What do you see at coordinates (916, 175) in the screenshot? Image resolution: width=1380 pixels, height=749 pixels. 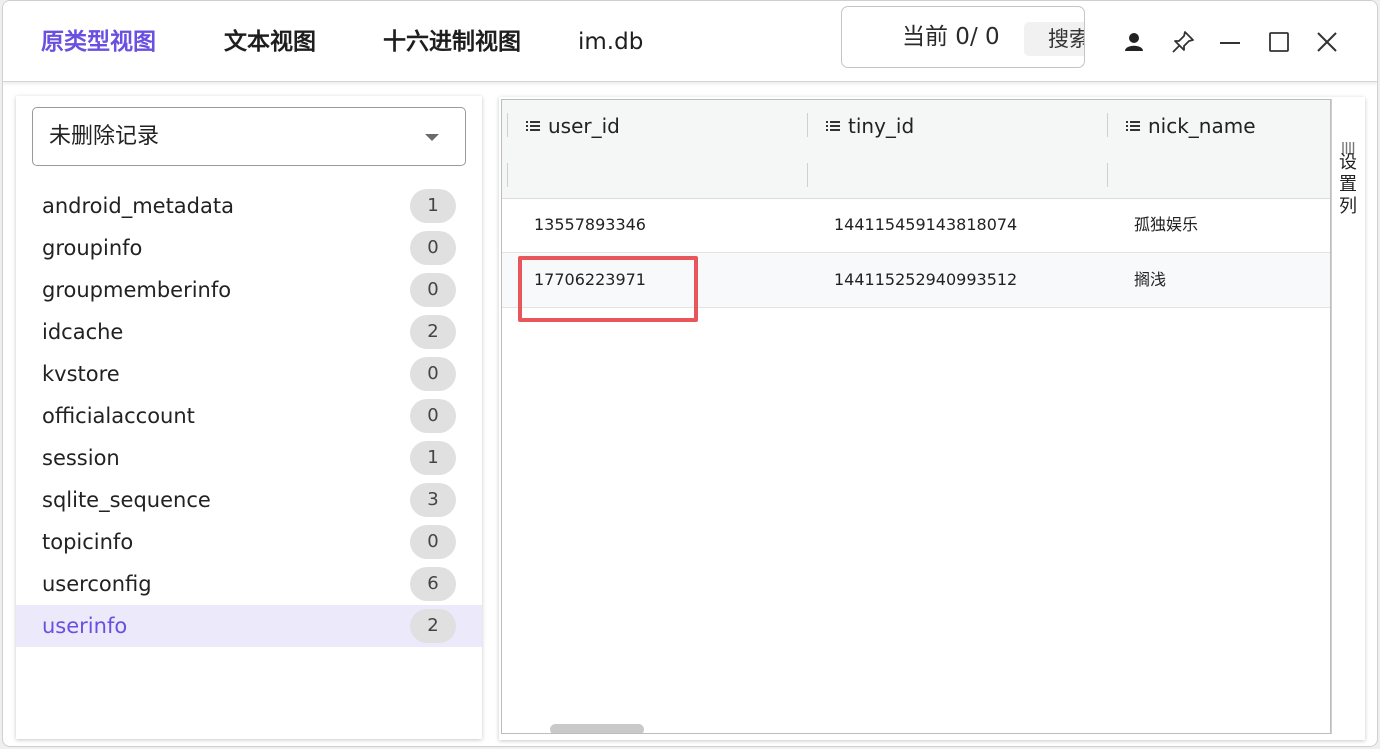 I see `column-filter-row` at bounding box center [916, 175].